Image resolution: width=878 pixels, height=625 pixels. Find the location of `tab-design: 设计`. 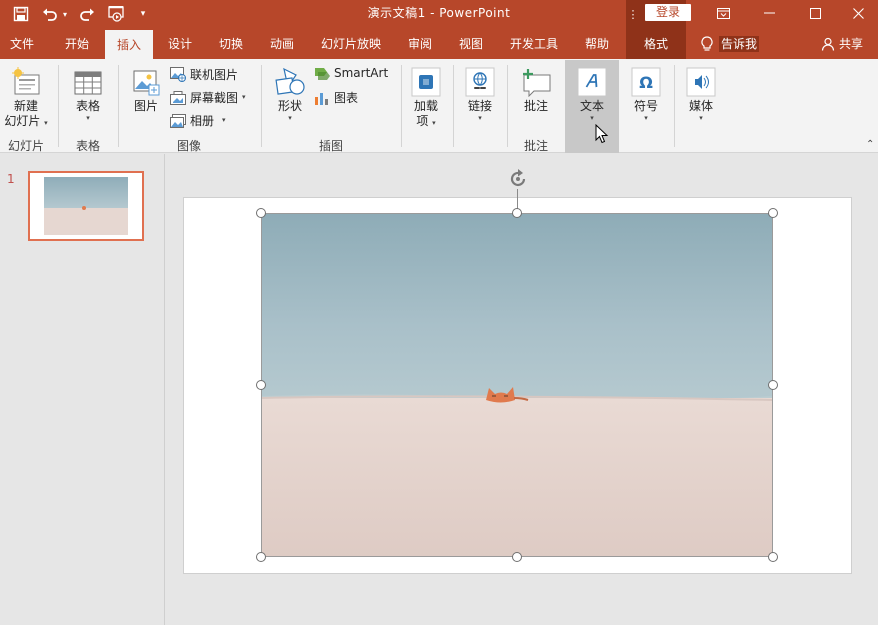

tab-design: 设计 is located at coordinates (180, 44).